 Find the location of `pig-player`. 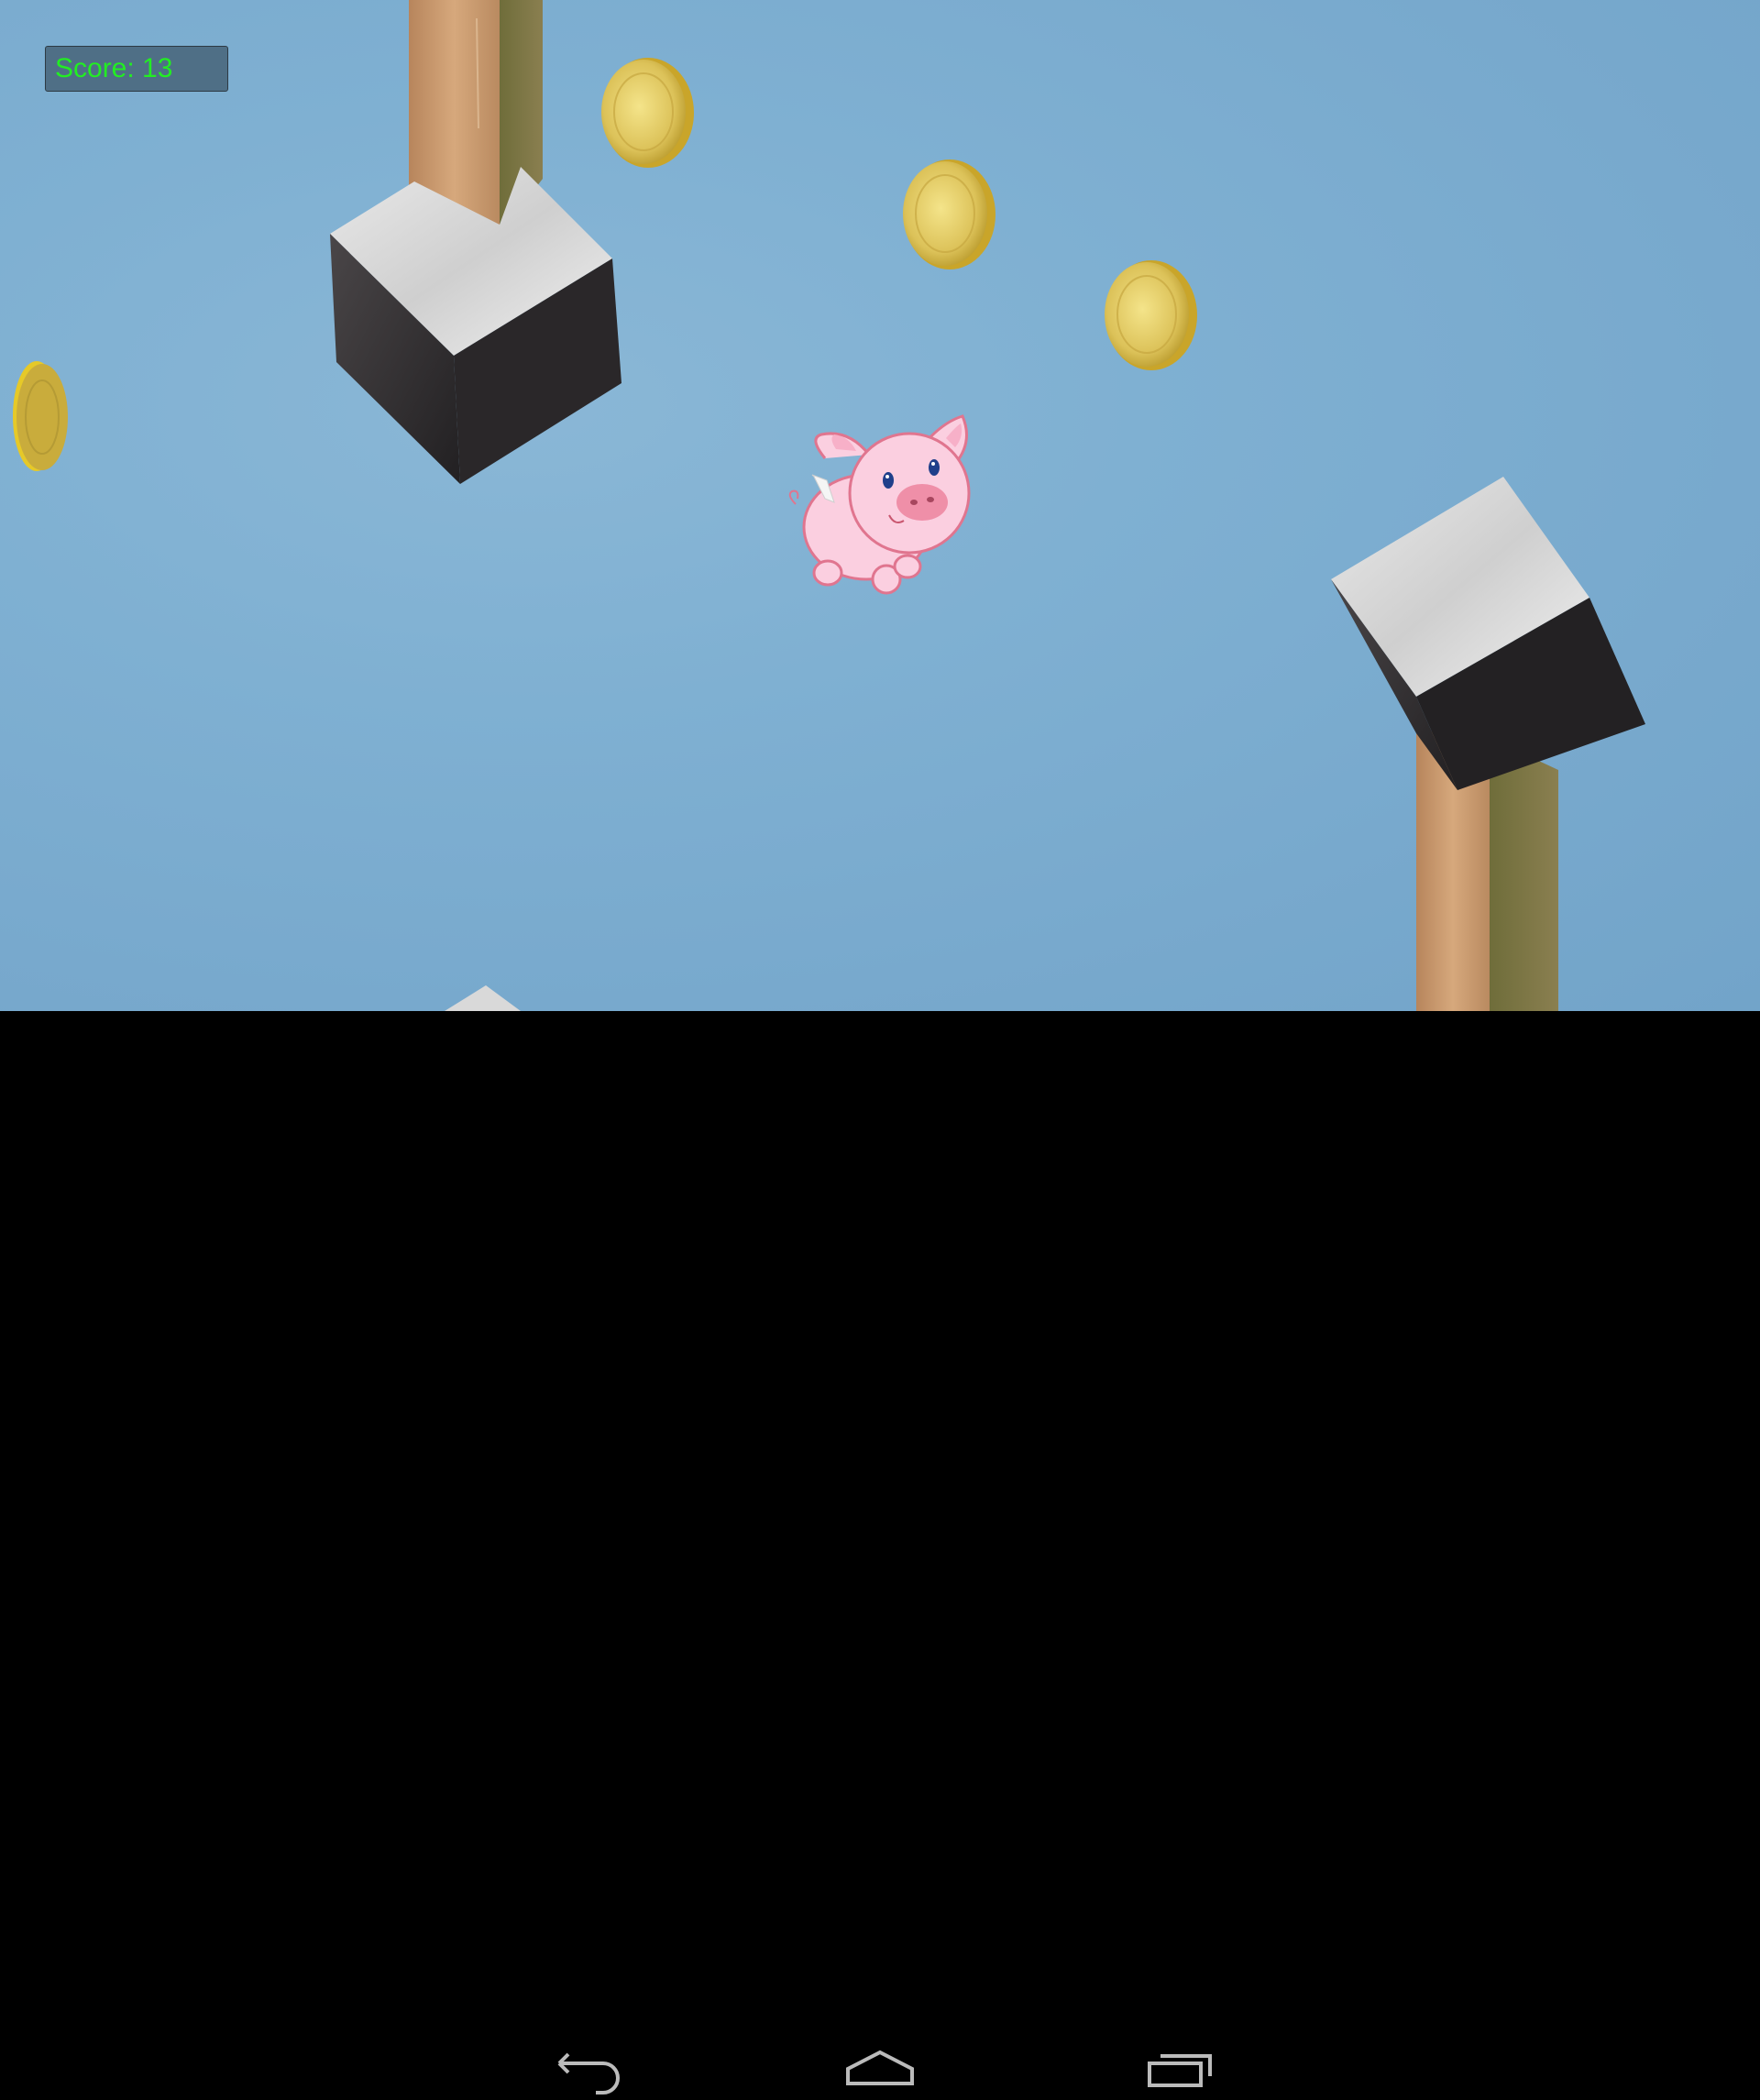

pig-player is located at coordinates (879, 504).